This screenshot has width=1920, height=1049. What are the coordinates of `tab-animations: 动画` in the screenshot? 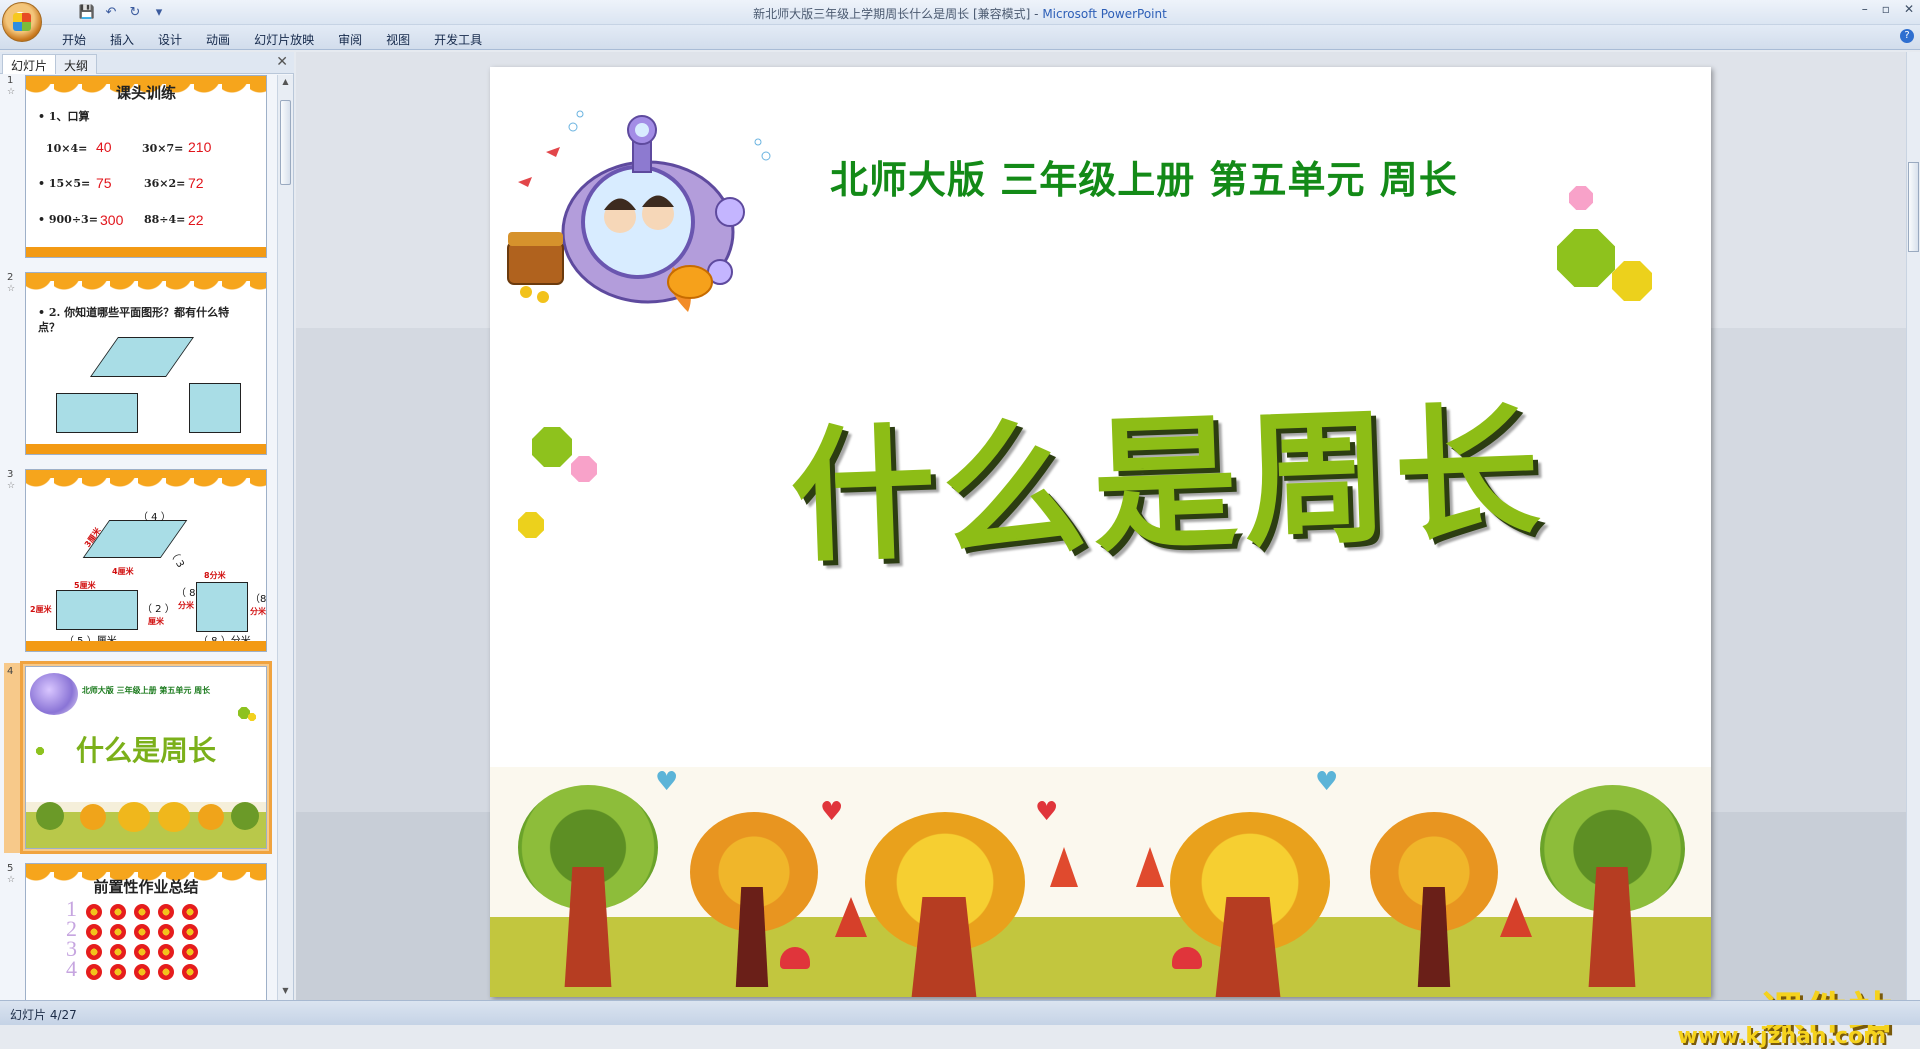 It's located at (218, 39).